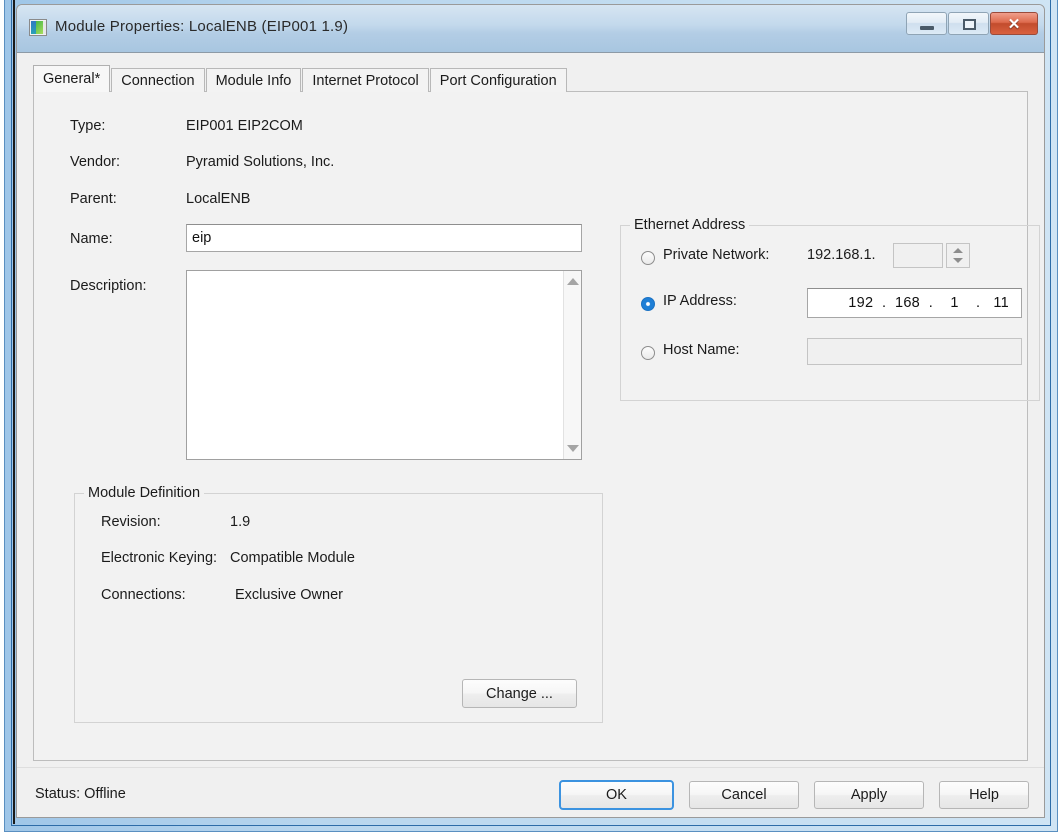 The width and height of the screenshot is (1060, 834). Describe the element at coordinates (648, 258) in the screenshot. I see `radio-private-network` at that location.